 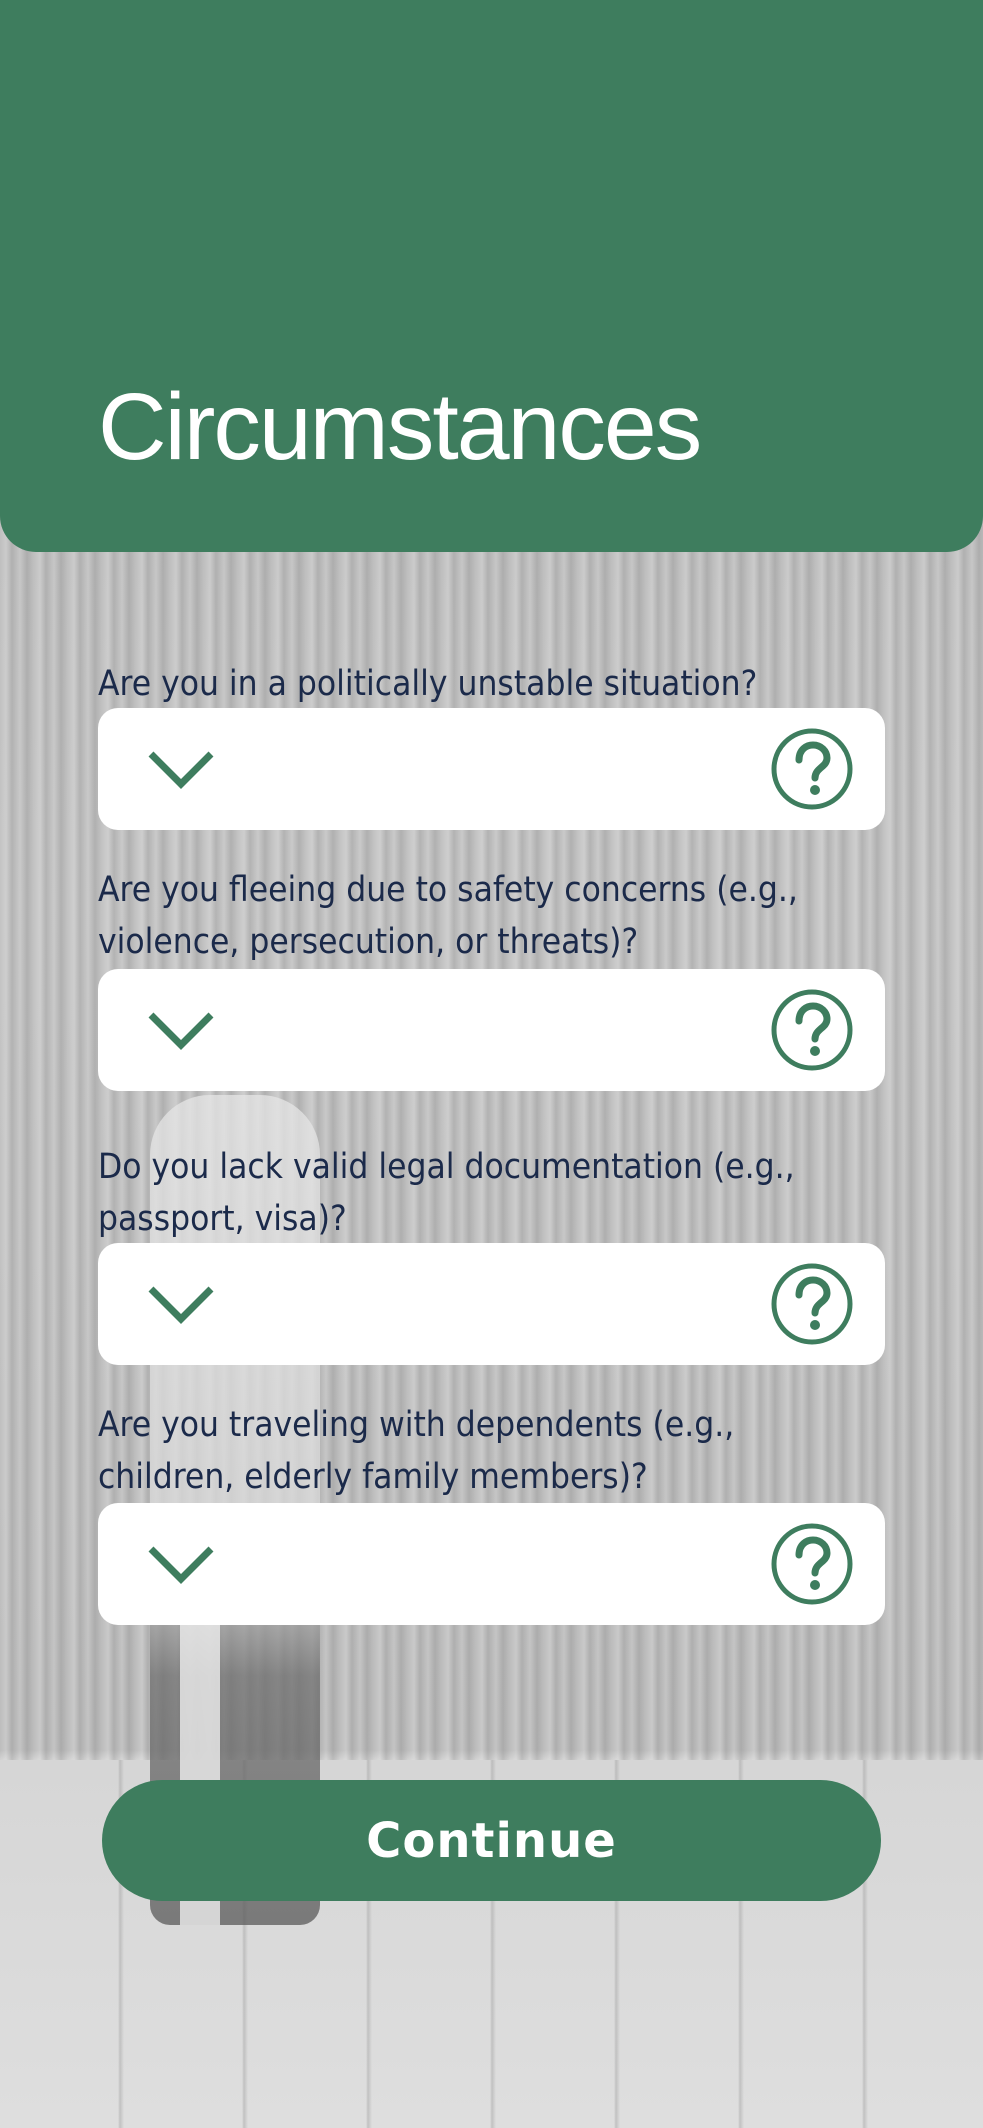 What do you see at coordinates (491, 1840) in the screenshot?
I see `continue-button: Continue` at bounding box center [491, 1840].